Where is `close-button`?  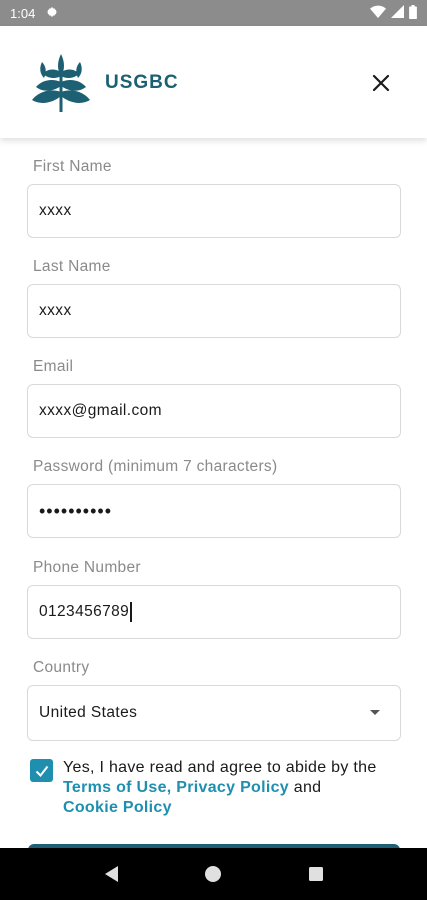 close-button is located at coordinates (381, 83).